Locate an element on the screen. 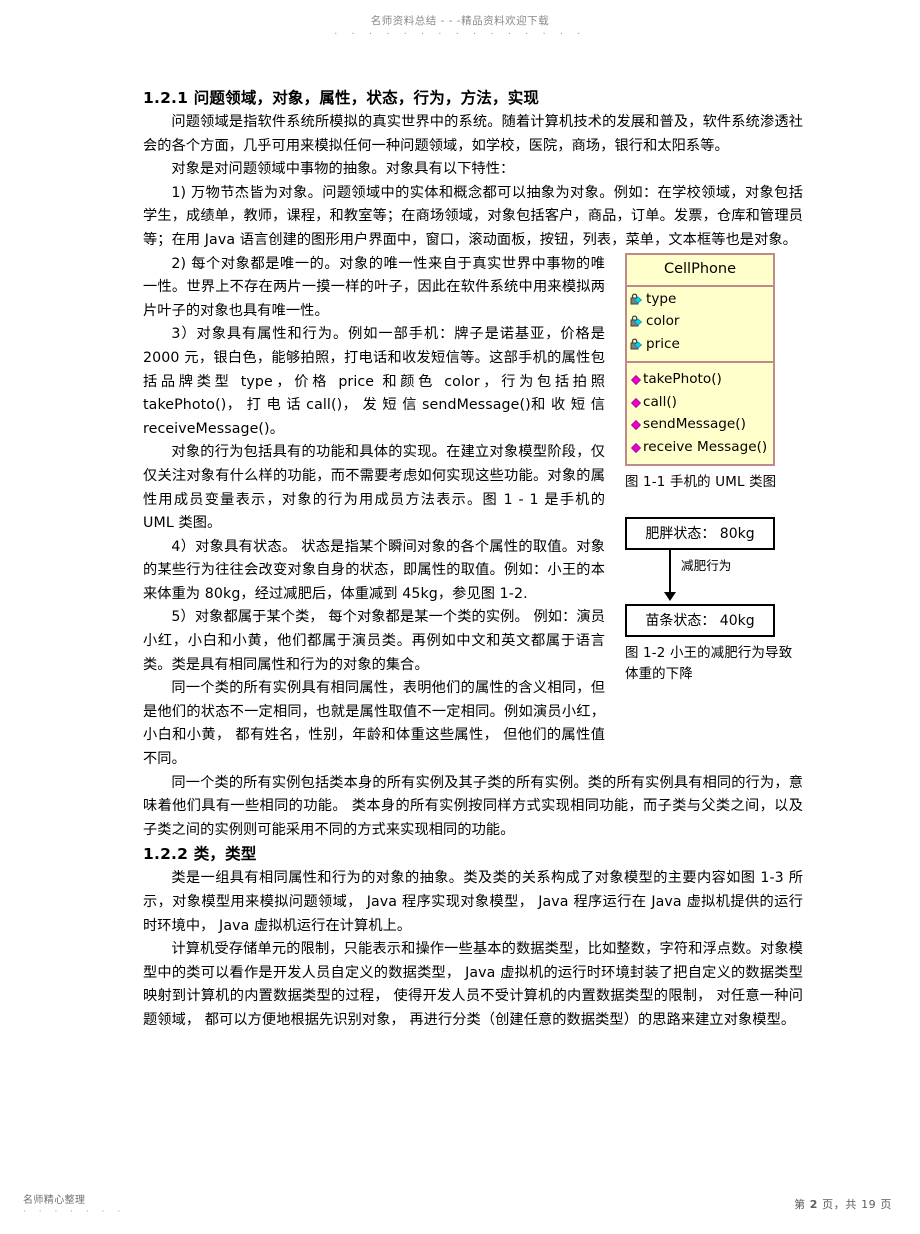 The width and height of the screenshot is (920, 1234). footer-watermark: 名师精心整理 · · · · · · · is located at coordinates (74, 1206).